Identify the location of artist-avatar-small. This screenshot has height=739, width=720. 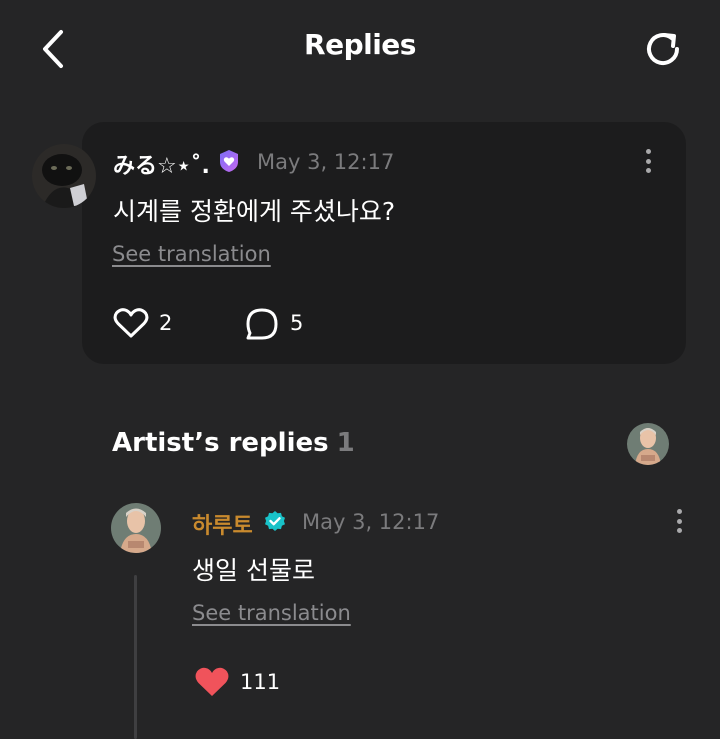
(648, 444).